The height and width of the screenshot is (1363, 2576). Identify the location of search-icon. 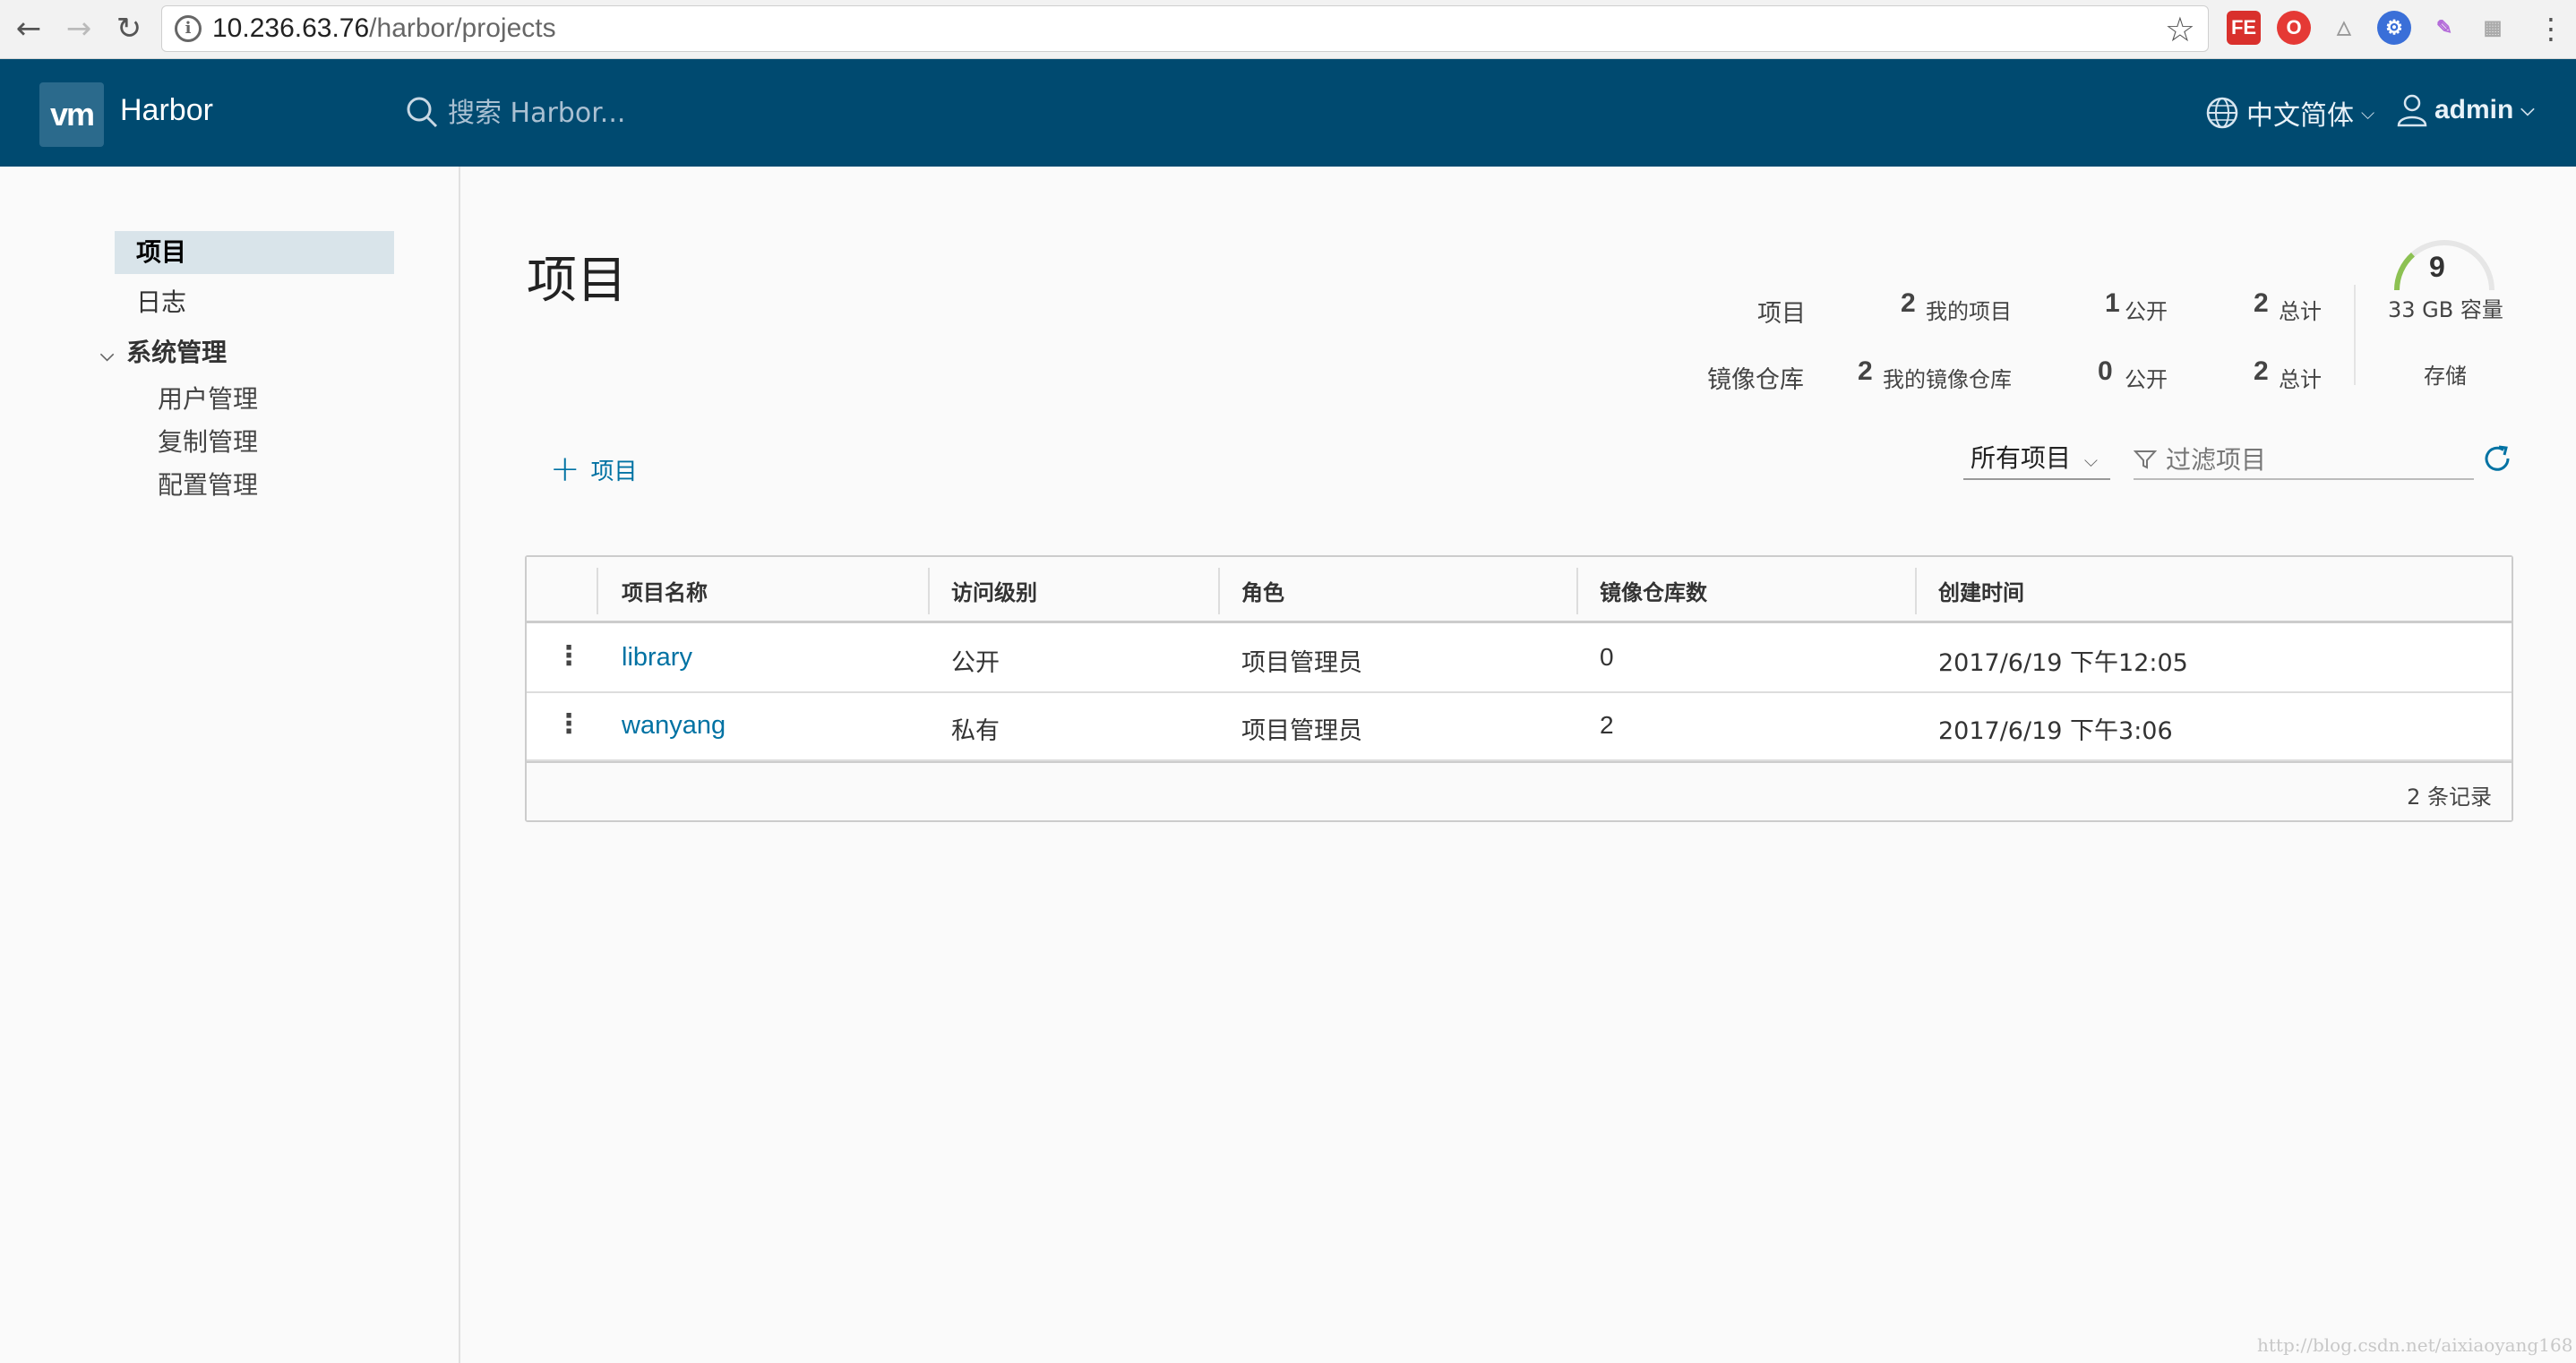
(422, 112).